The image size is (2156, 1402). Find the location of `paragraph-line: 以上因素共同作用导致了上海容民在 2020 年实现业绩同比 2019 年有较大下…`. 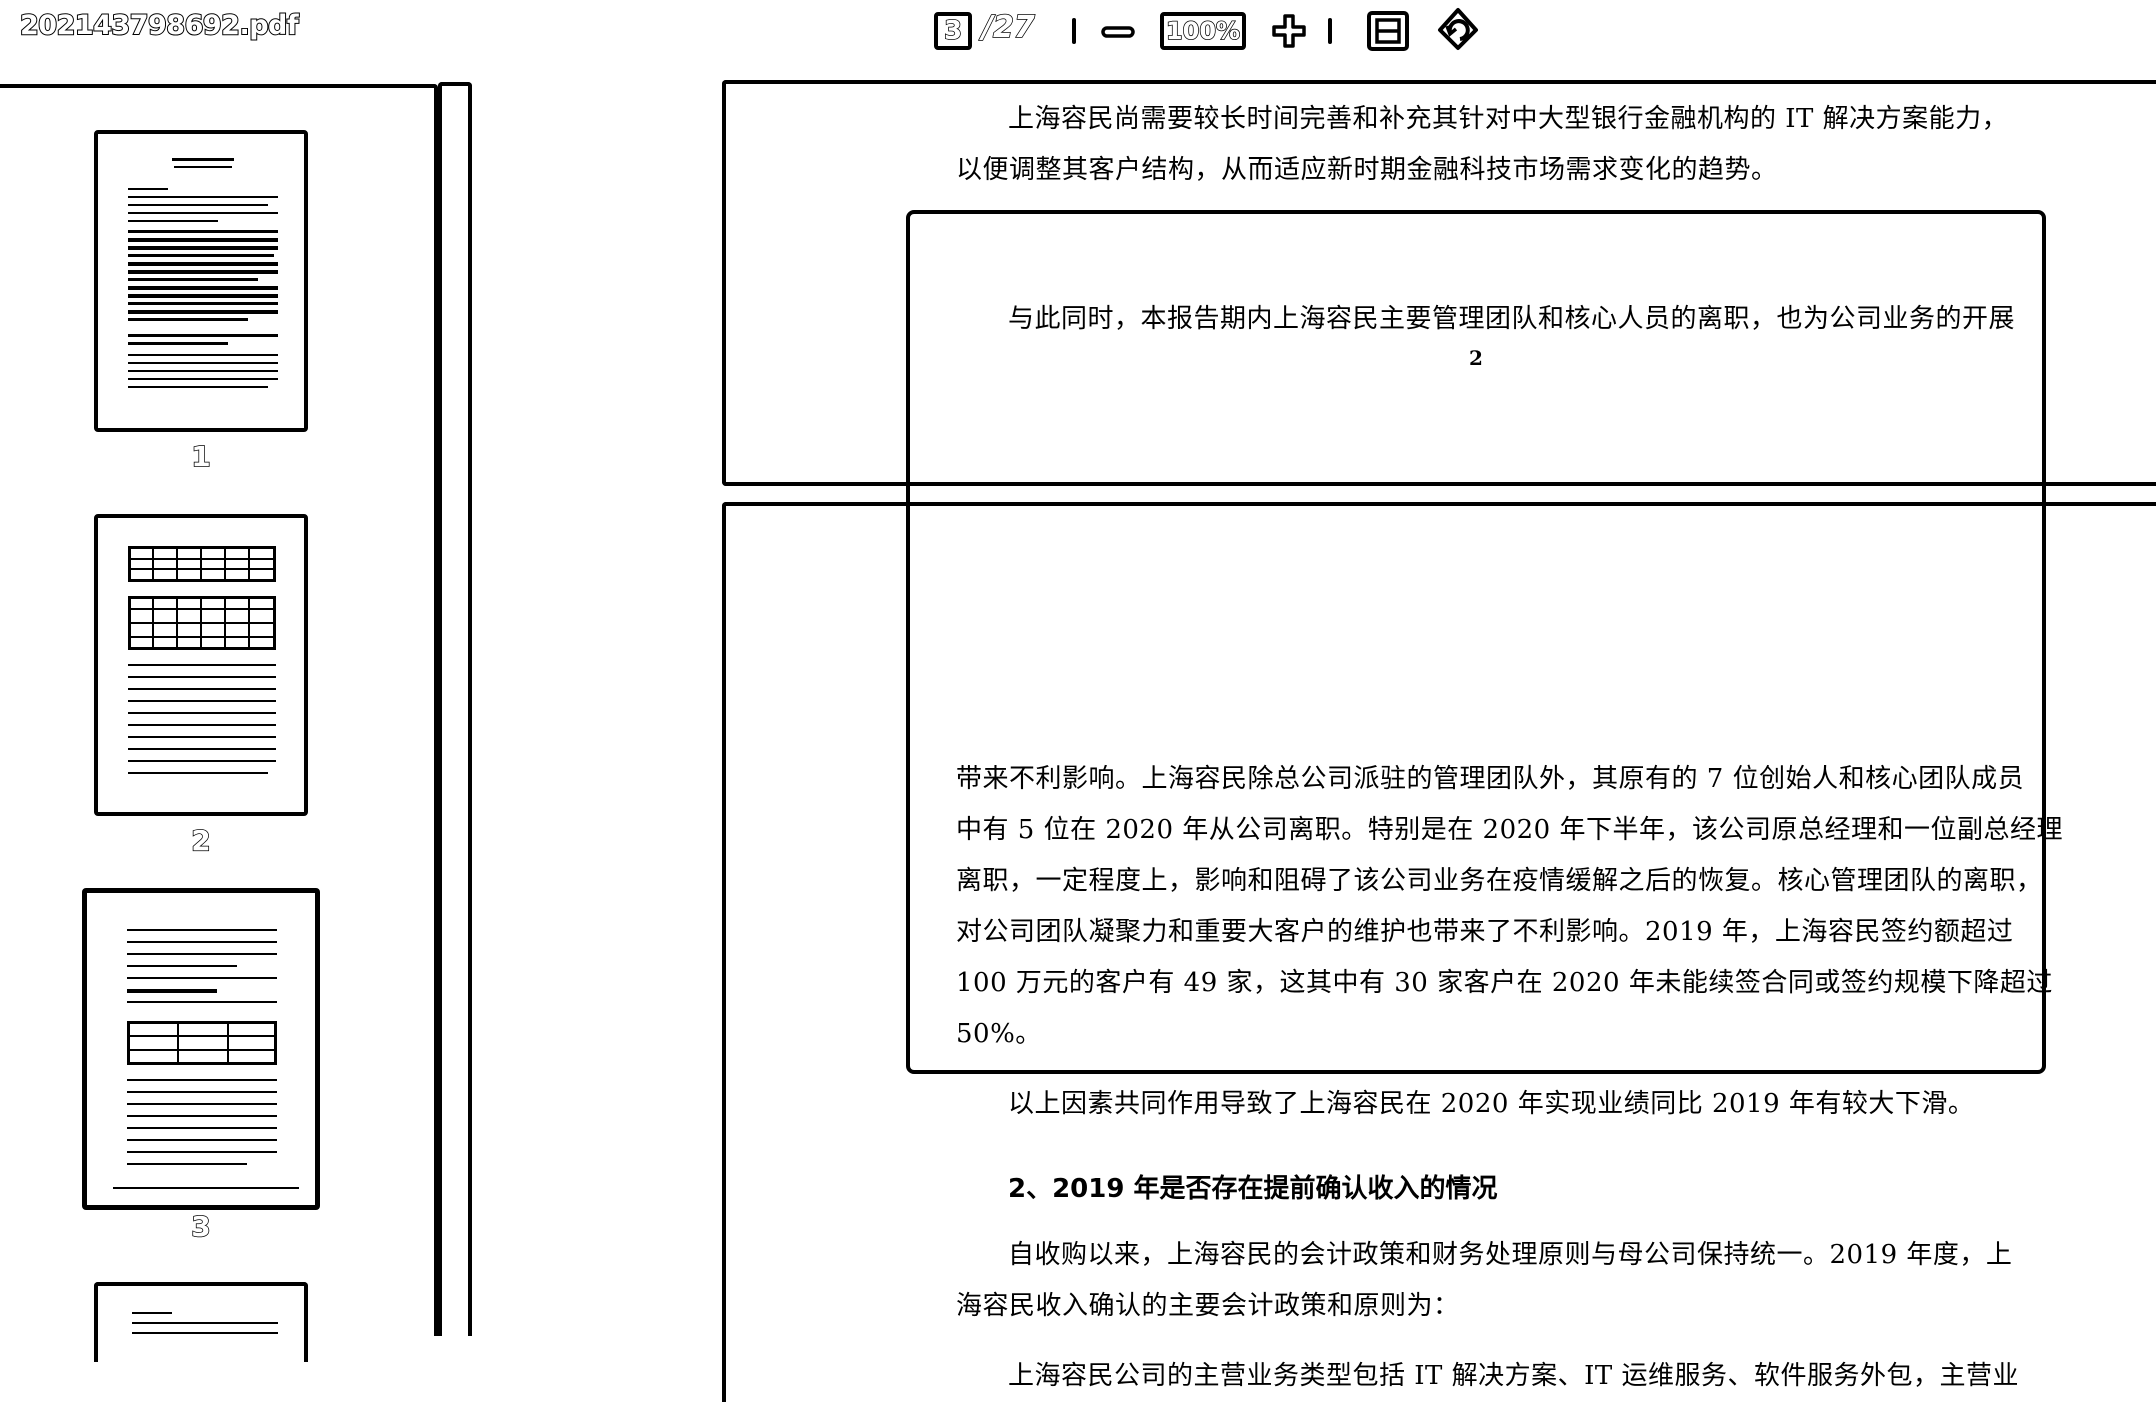

paragraph-line: 以上因素共同作用导致了上海容民在 2020 年实现业绩同比 2019 年有较大下… is located at coordinates (1491, 1104).